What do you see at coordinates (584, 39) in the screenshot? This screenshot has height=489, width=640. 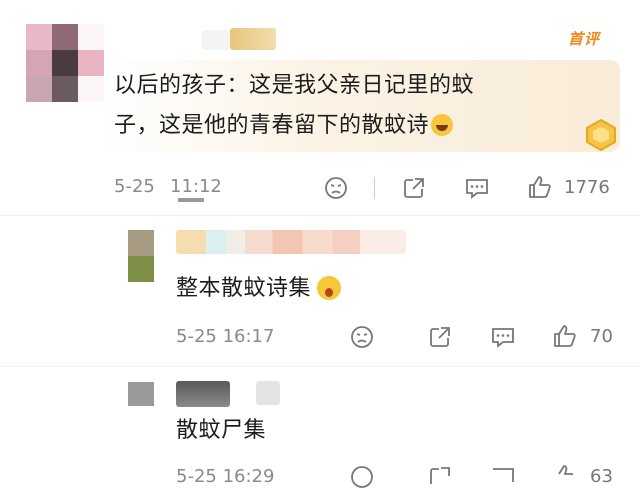 I see `first-comment-tag: 首评` at bounding box center [584, 39].